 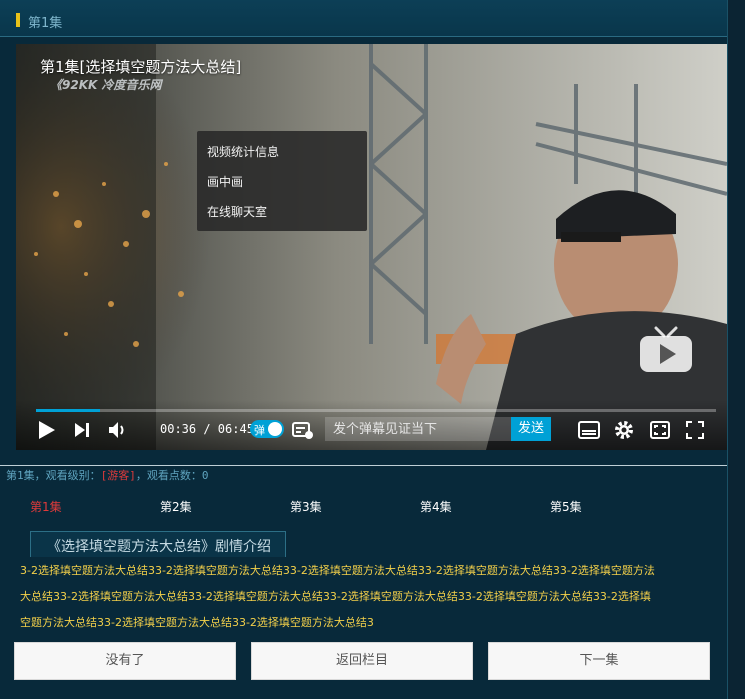 I want to click on synopsis-tab-label: 《选择填空题方法大总结》剧情介绍, so click(x=159, y=547).